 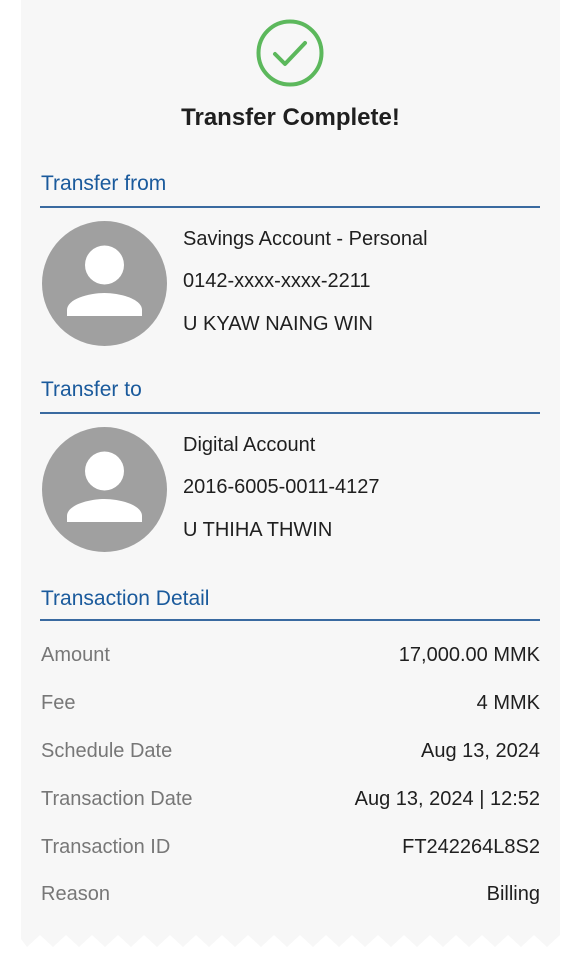 I want to click on transaction-date-label: Transaction Date, so click(x=117, y=799).